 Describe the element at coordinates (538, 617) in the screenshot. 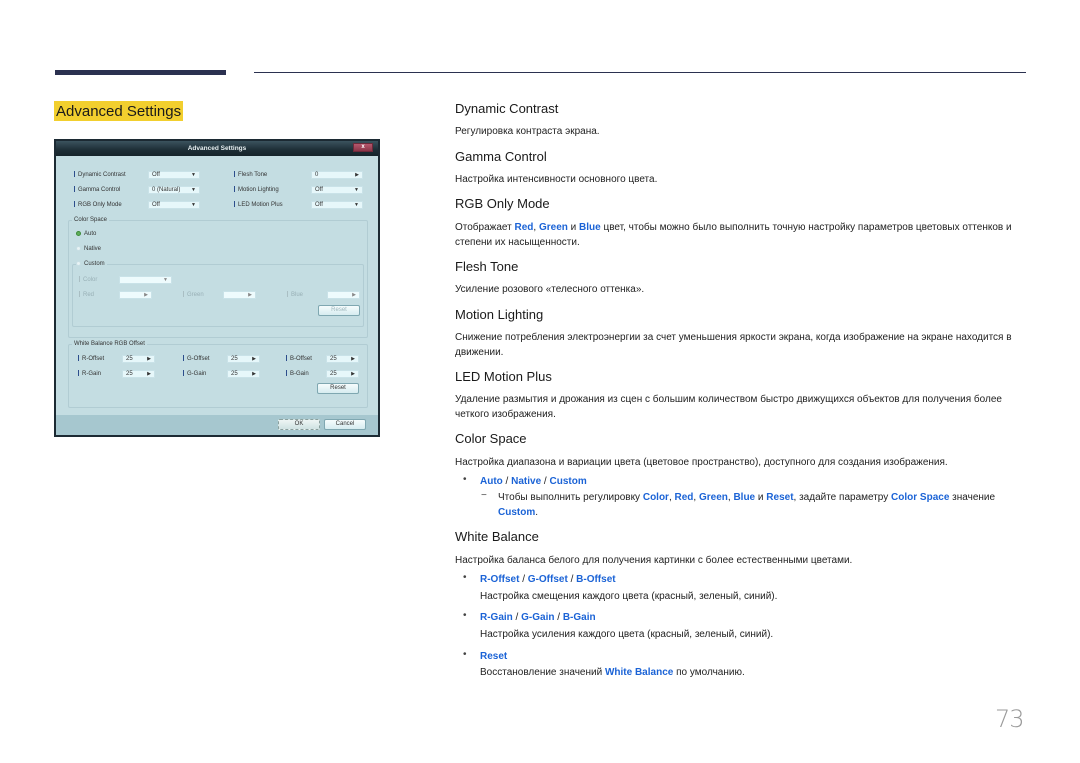

I see `gain-options: R-Gain / G-Gain / B-Gain` at that location.